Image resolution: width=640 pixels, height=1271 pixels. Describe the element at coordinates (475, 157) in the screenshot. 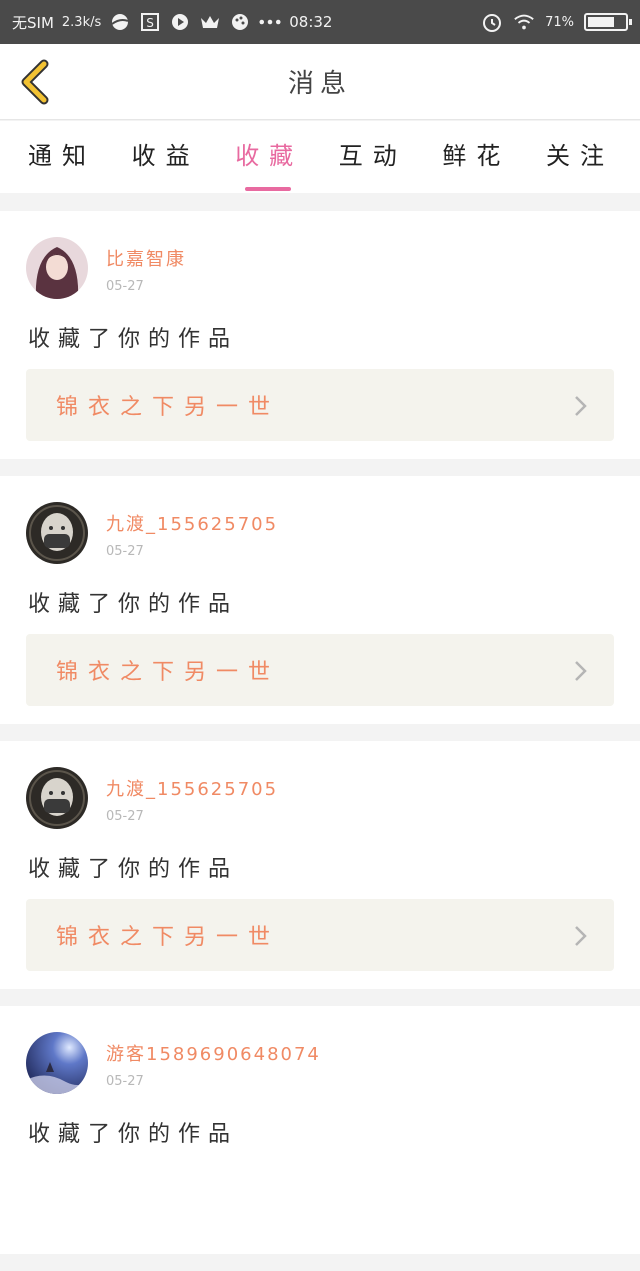

I see `tab-flowers: 鲜花` at that location.